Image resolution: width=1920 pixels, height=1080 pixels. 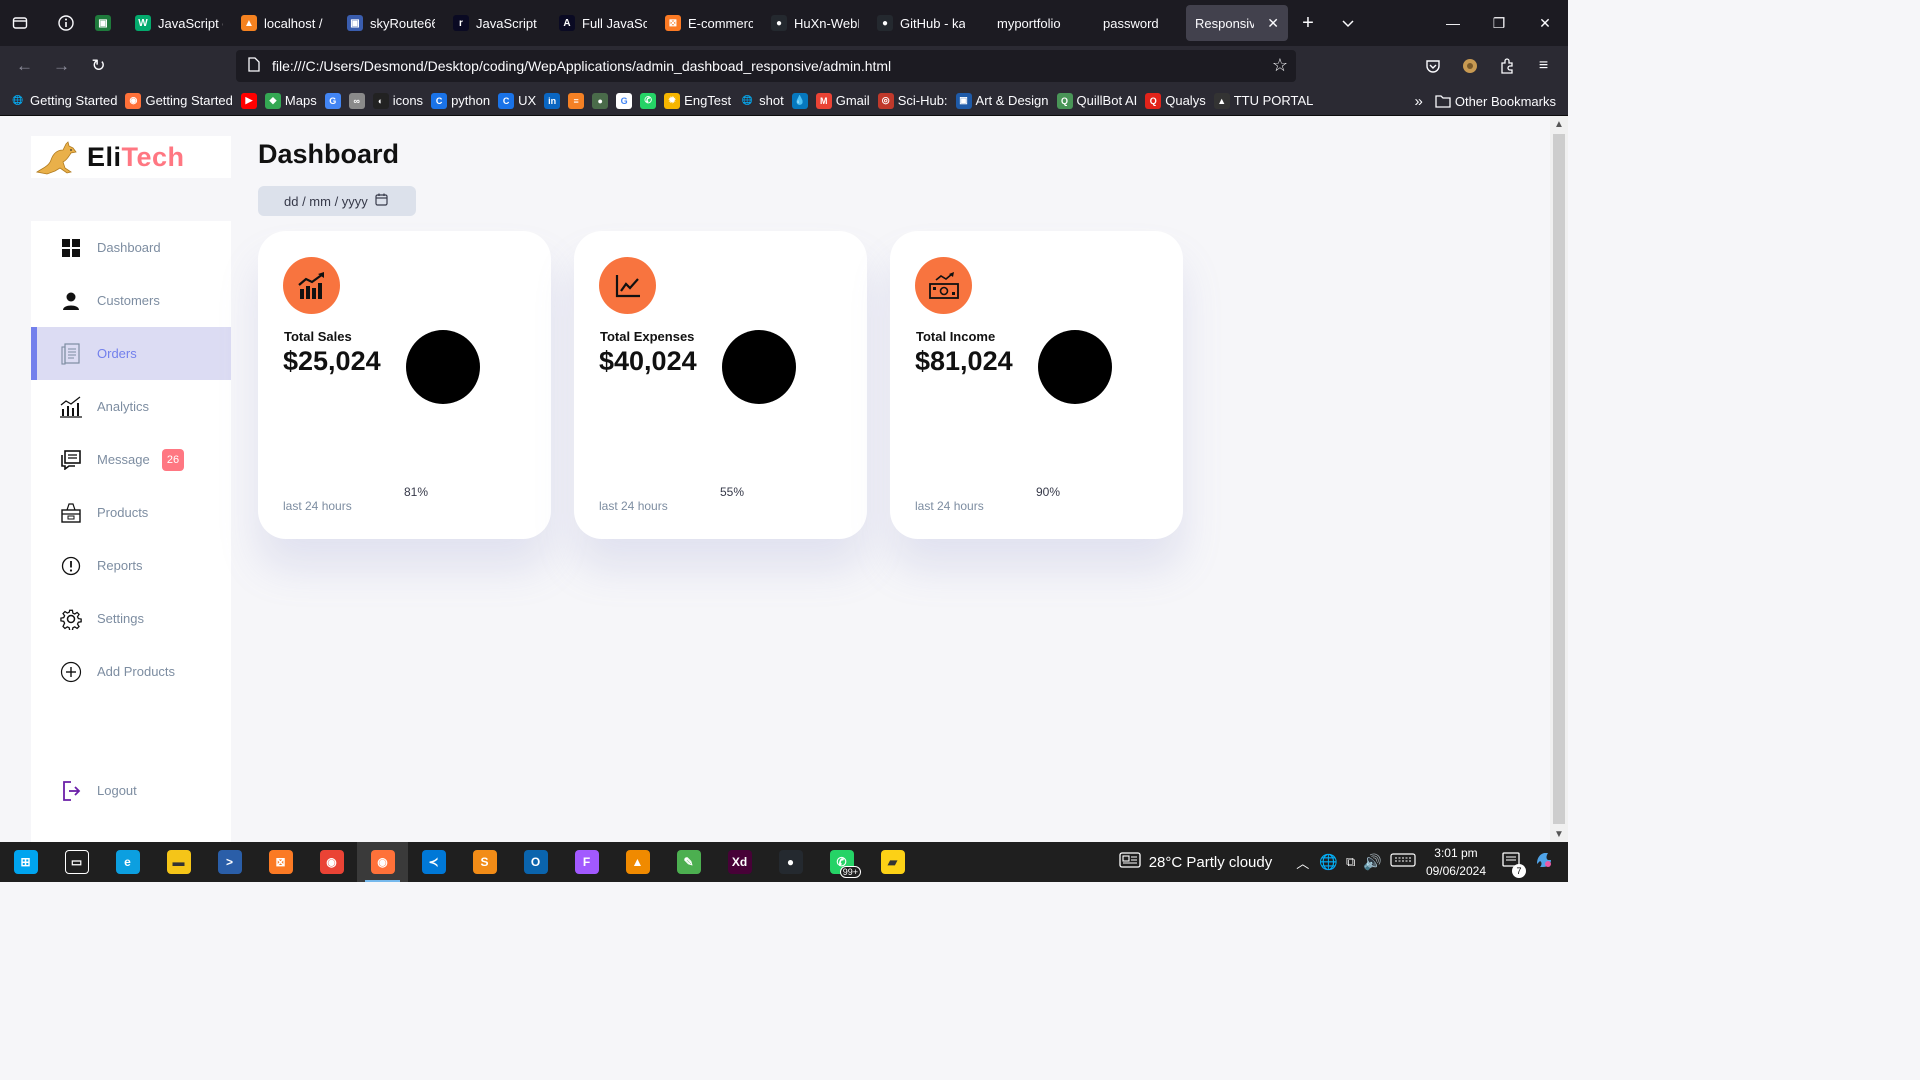 I want to click on taskbar-app: ≺, so click(x=433, y=862).